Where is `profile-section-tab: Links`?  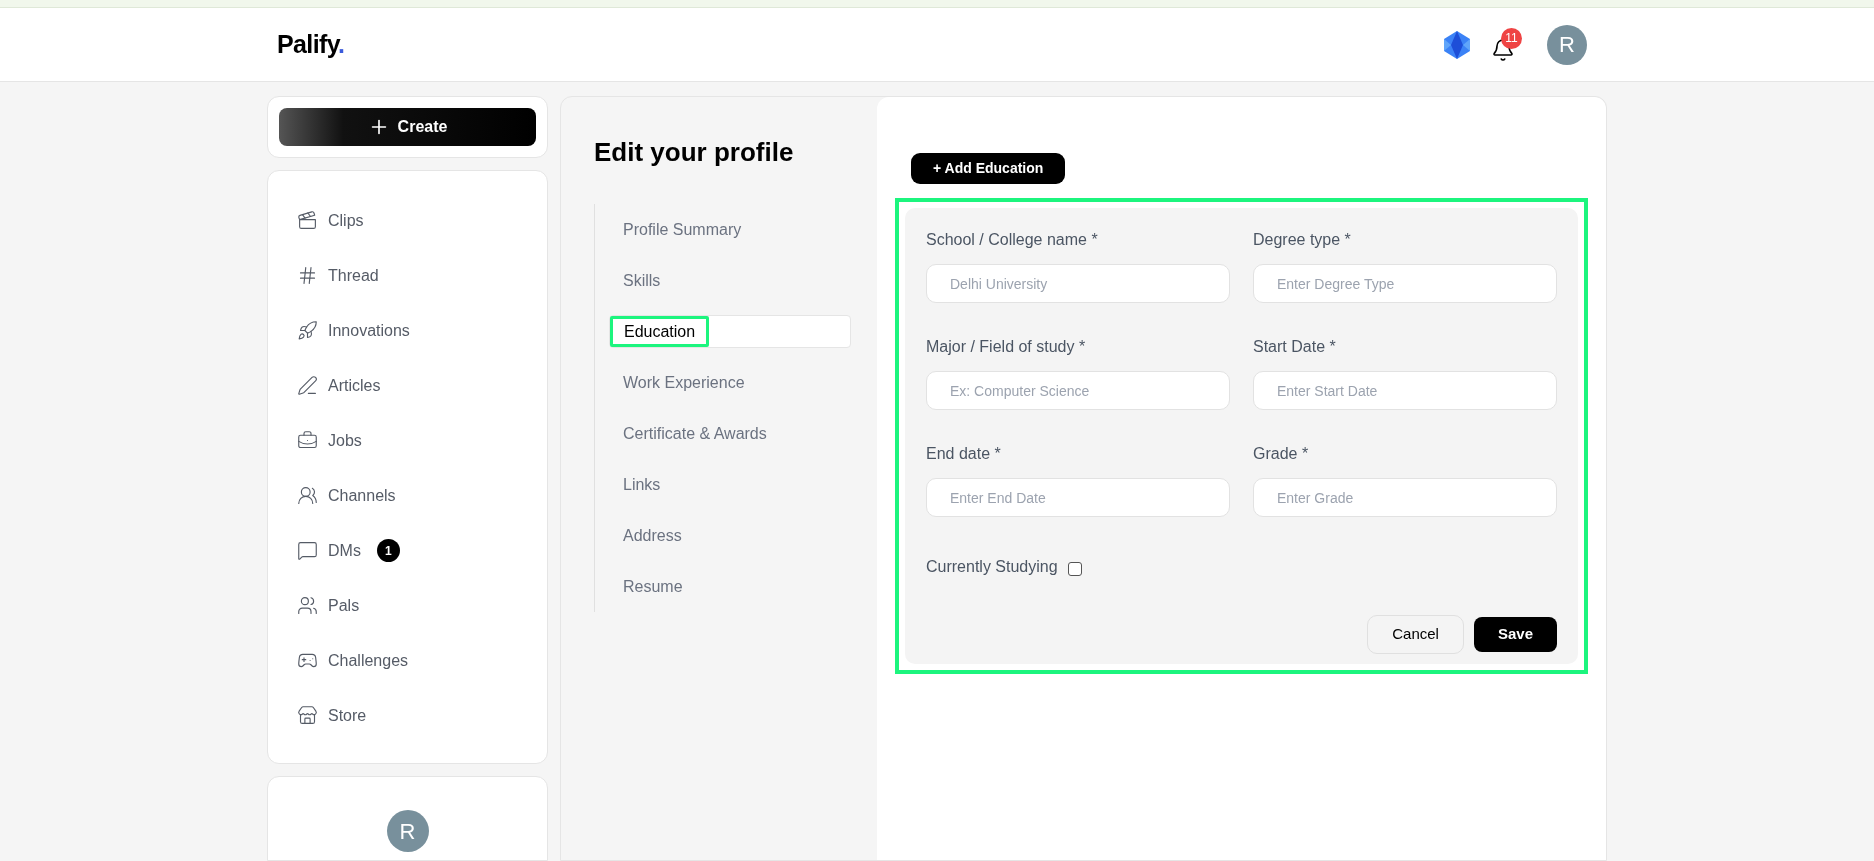
profile-section-tab: Links is located at coordinates (730, 484).